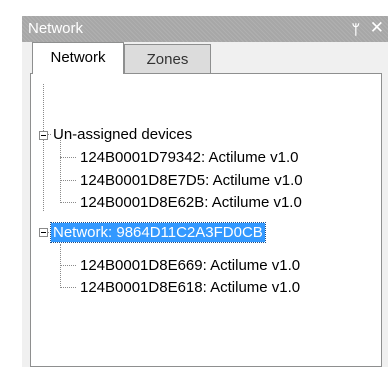 The image size is (388, 367). What do you see at coordinates (356, 29) in the screenshot?
I see `pin-icon: ᛘ` at bounding box center [356, 29].